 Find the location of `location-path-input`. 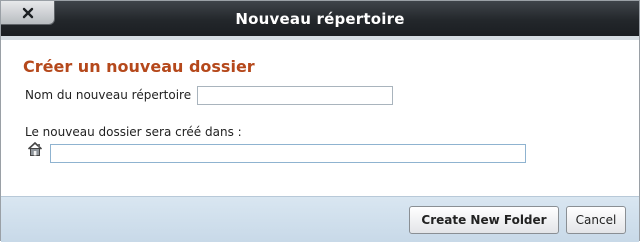

location-path-input is located at coordinates (288, 153).